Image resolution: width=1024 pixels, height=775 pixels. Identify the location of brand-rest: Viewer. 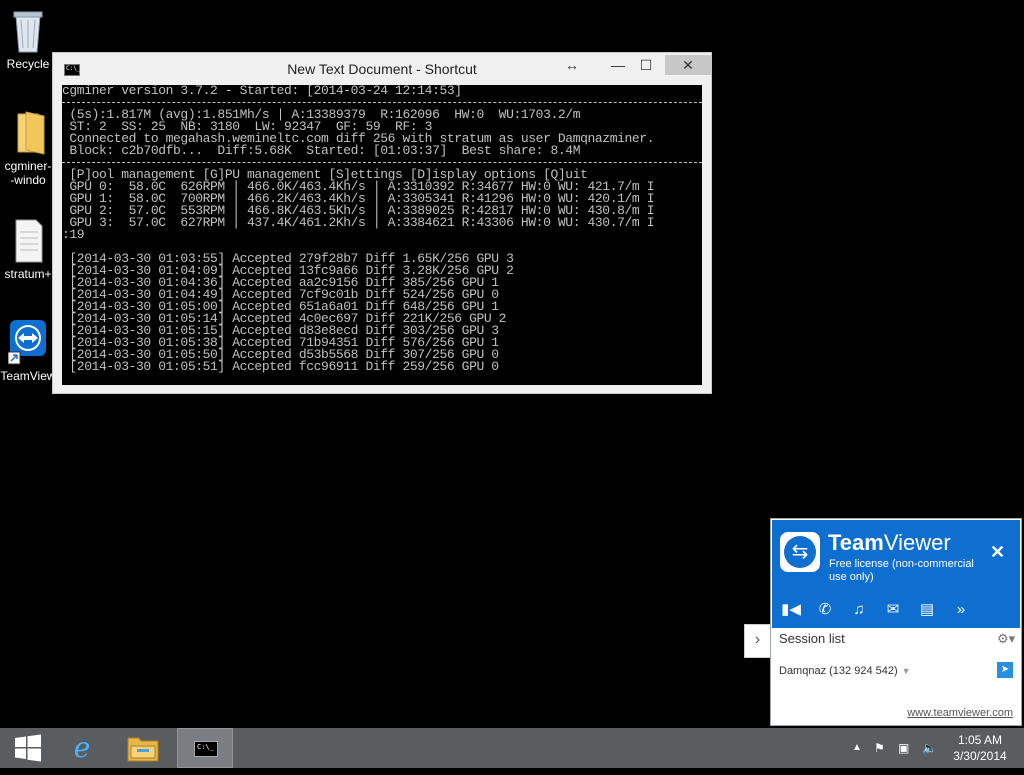
(917, 542).